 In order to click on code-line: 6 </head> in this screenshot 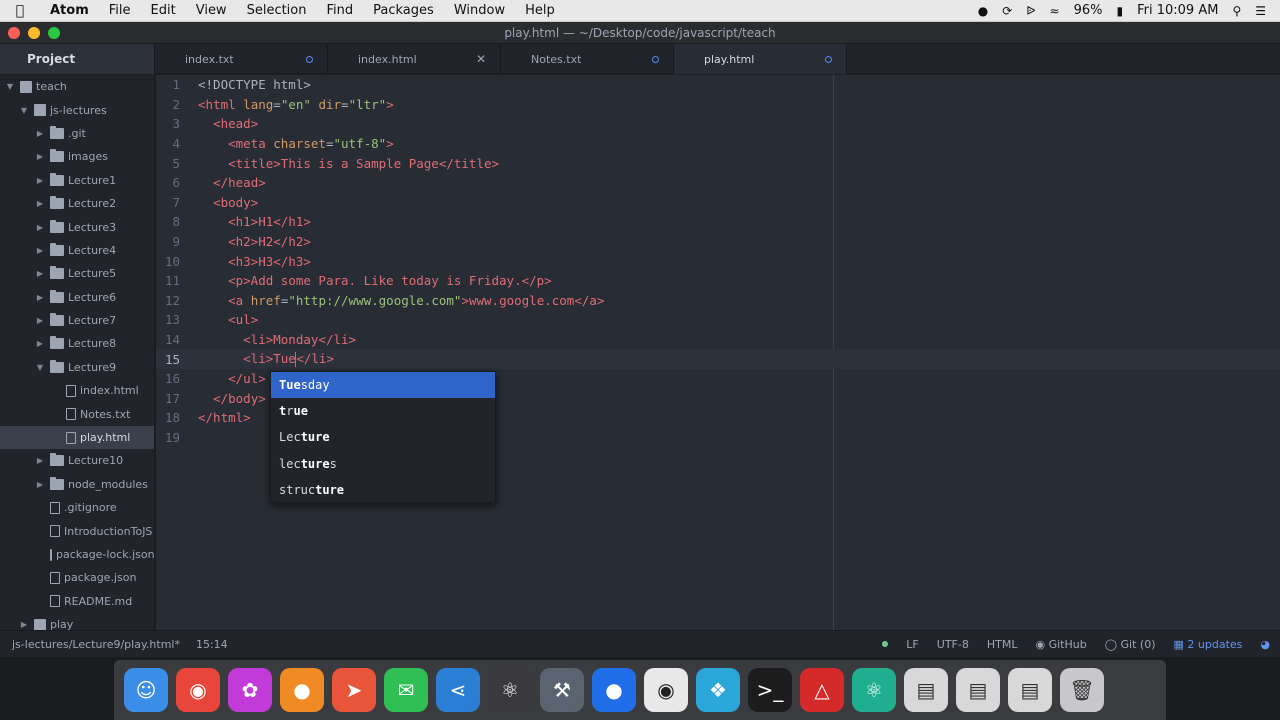, I will do `click(718, 183)`.